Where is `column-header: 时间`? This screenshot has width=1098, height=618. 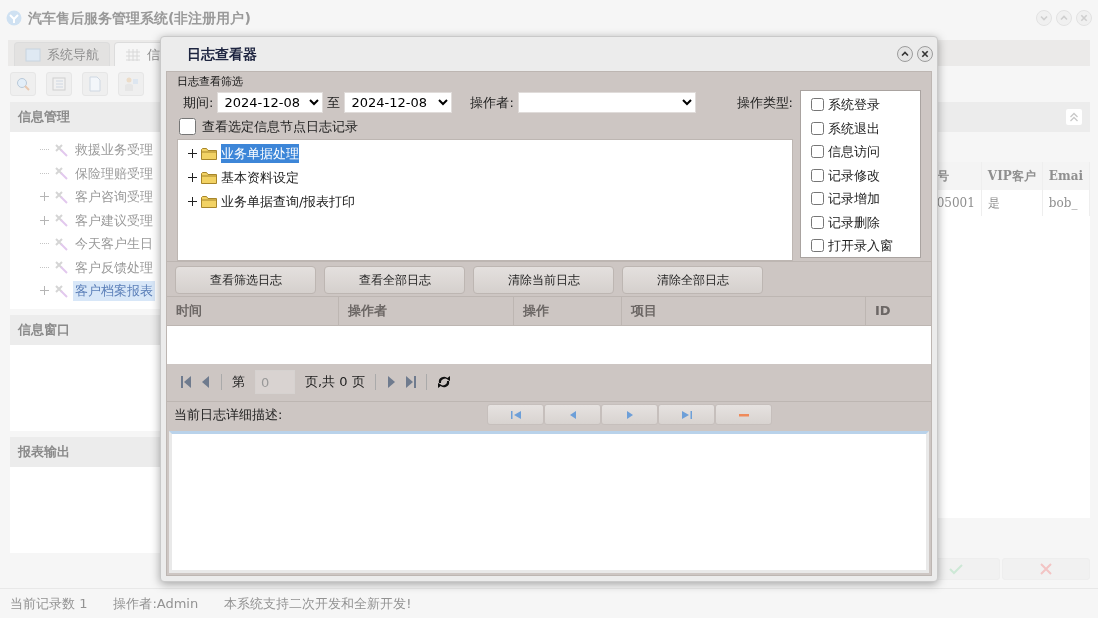
column-header: 时间 is located at coordinates (253, 310).